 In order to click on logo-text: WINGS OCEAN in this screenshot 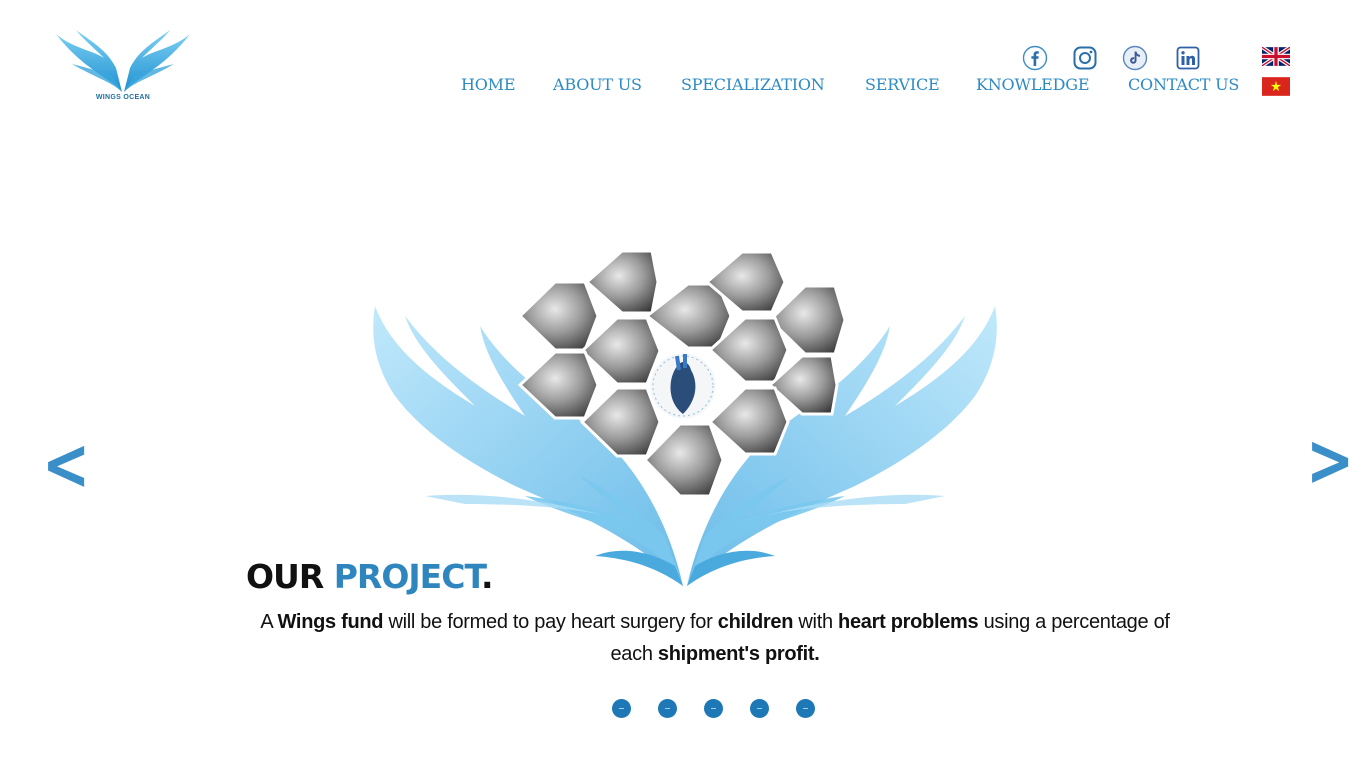, I will do `click(123, 97)`.